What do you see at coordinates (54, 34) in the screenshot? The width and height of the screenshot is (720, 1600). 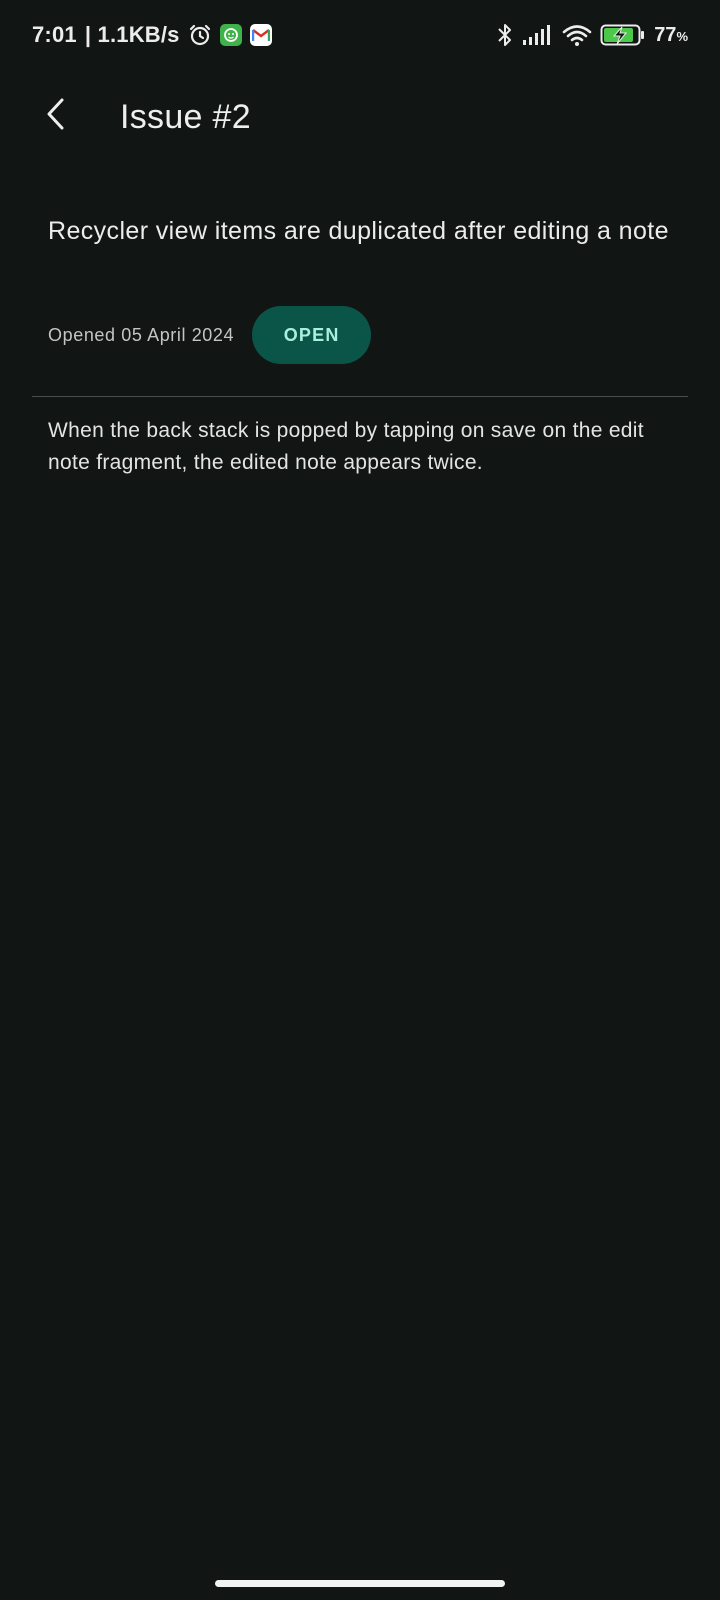 I see `status-time: 7:01` at bounding box center [54, 34].